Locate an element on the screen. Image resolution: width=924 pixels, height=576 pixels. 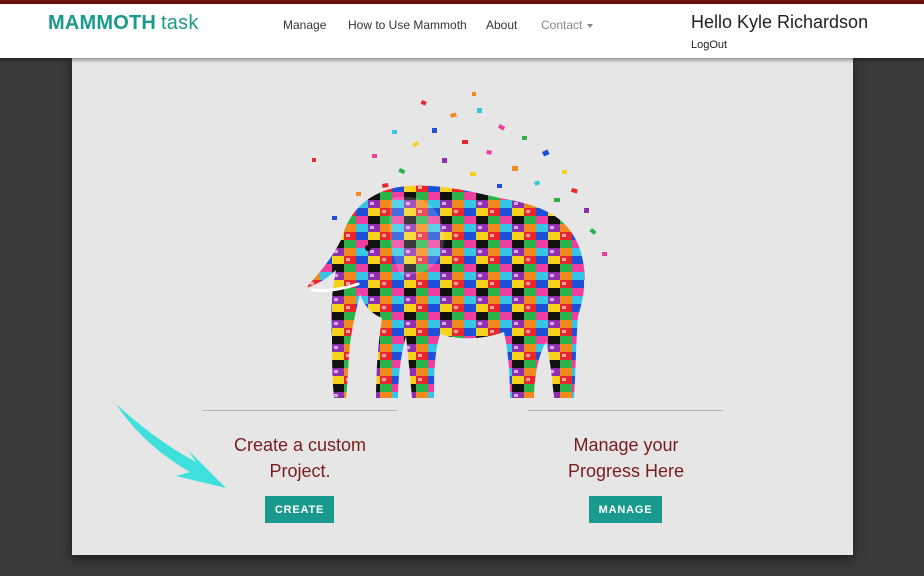
manage-title-line1: Manage your is located at coordinates (626, 445).